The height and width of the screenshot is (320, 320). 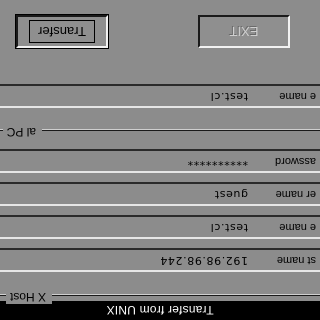 What do you see at coordinates (160, 130) in the screenshot?
I see `local-pc-group-divider` at bounding box center [160, 130].